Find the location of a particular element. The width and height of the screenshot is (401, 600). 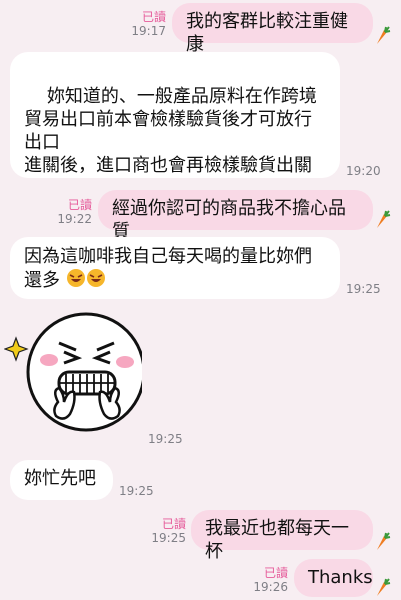

message-meta: 已讀 19:25 is located at coordinates (167, 531).